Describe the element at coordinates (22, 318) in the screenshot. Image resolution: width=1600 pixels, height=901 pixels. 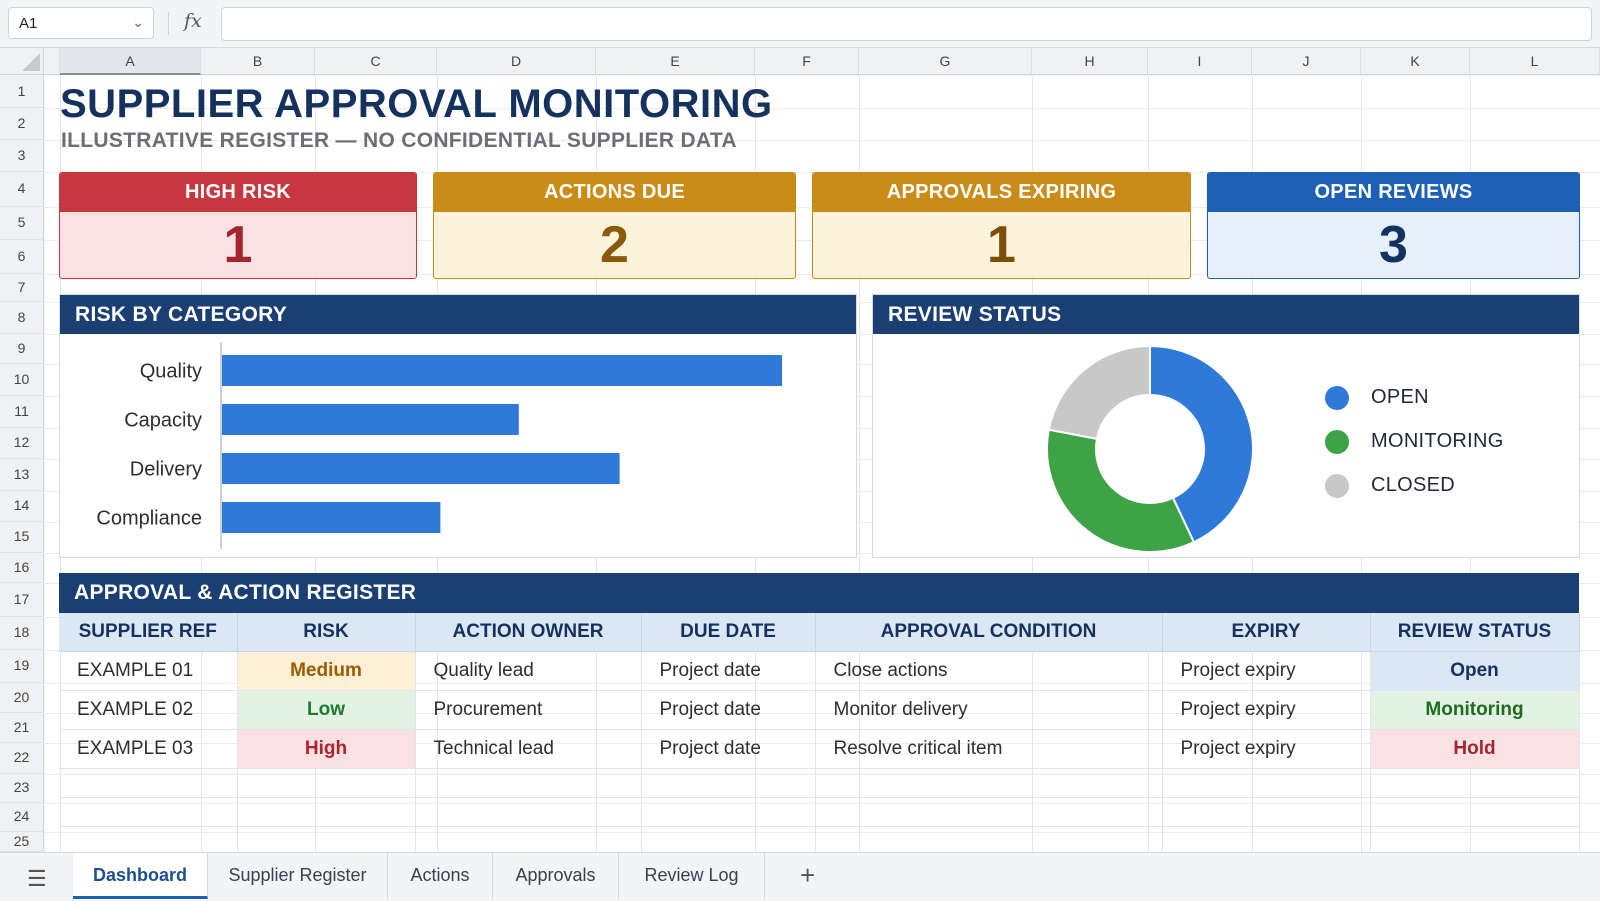
I see `row-header-8: 8` at that location.